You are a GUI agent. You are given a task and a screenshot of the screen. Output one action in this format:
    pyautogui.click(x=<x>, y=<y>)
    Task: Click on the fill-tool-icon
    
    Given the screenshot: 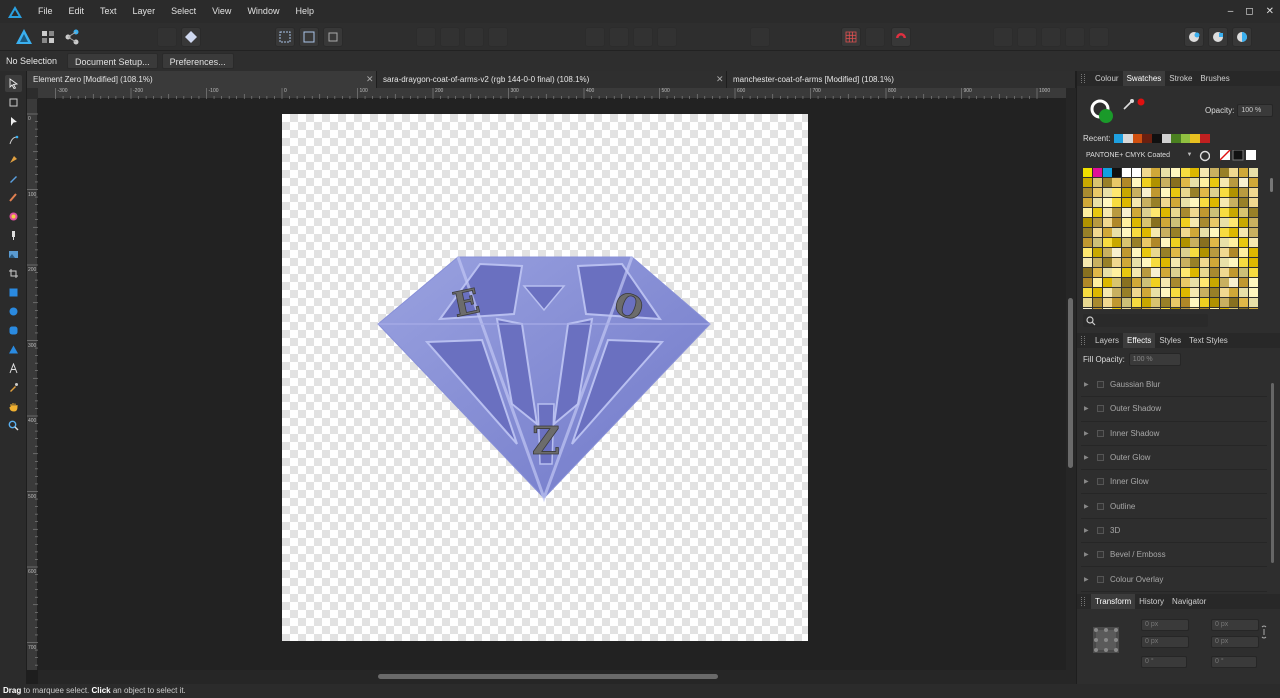 What is the action you would take?
    pyautogui.click(x=13, y=216)
    